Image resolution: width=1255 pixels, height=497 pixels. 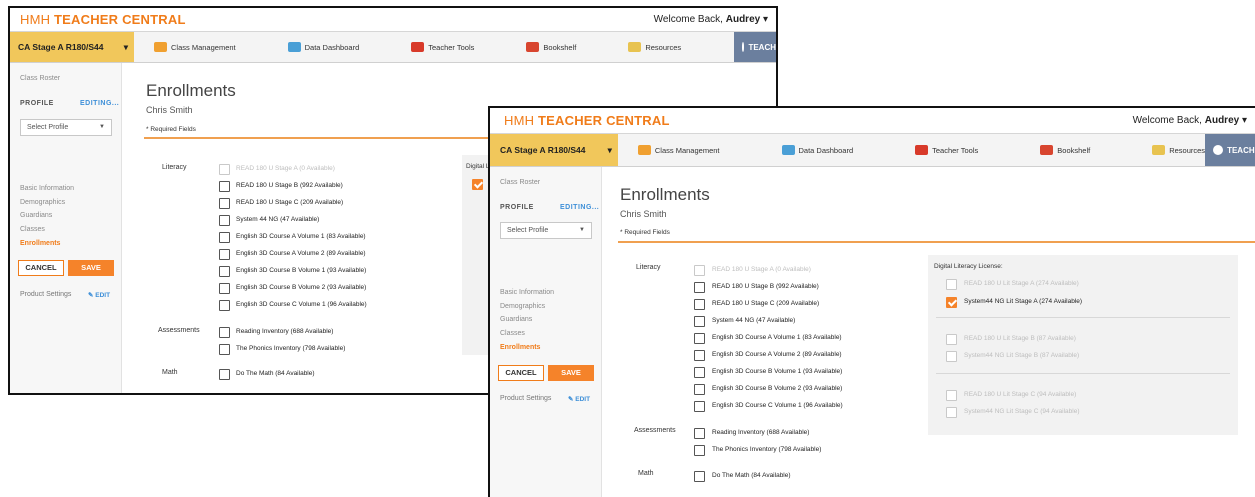 What do you see at coordinates (37, 103) in the screenshot?
I see `profile-label: PROFILE` at bounding box center [37, 103].